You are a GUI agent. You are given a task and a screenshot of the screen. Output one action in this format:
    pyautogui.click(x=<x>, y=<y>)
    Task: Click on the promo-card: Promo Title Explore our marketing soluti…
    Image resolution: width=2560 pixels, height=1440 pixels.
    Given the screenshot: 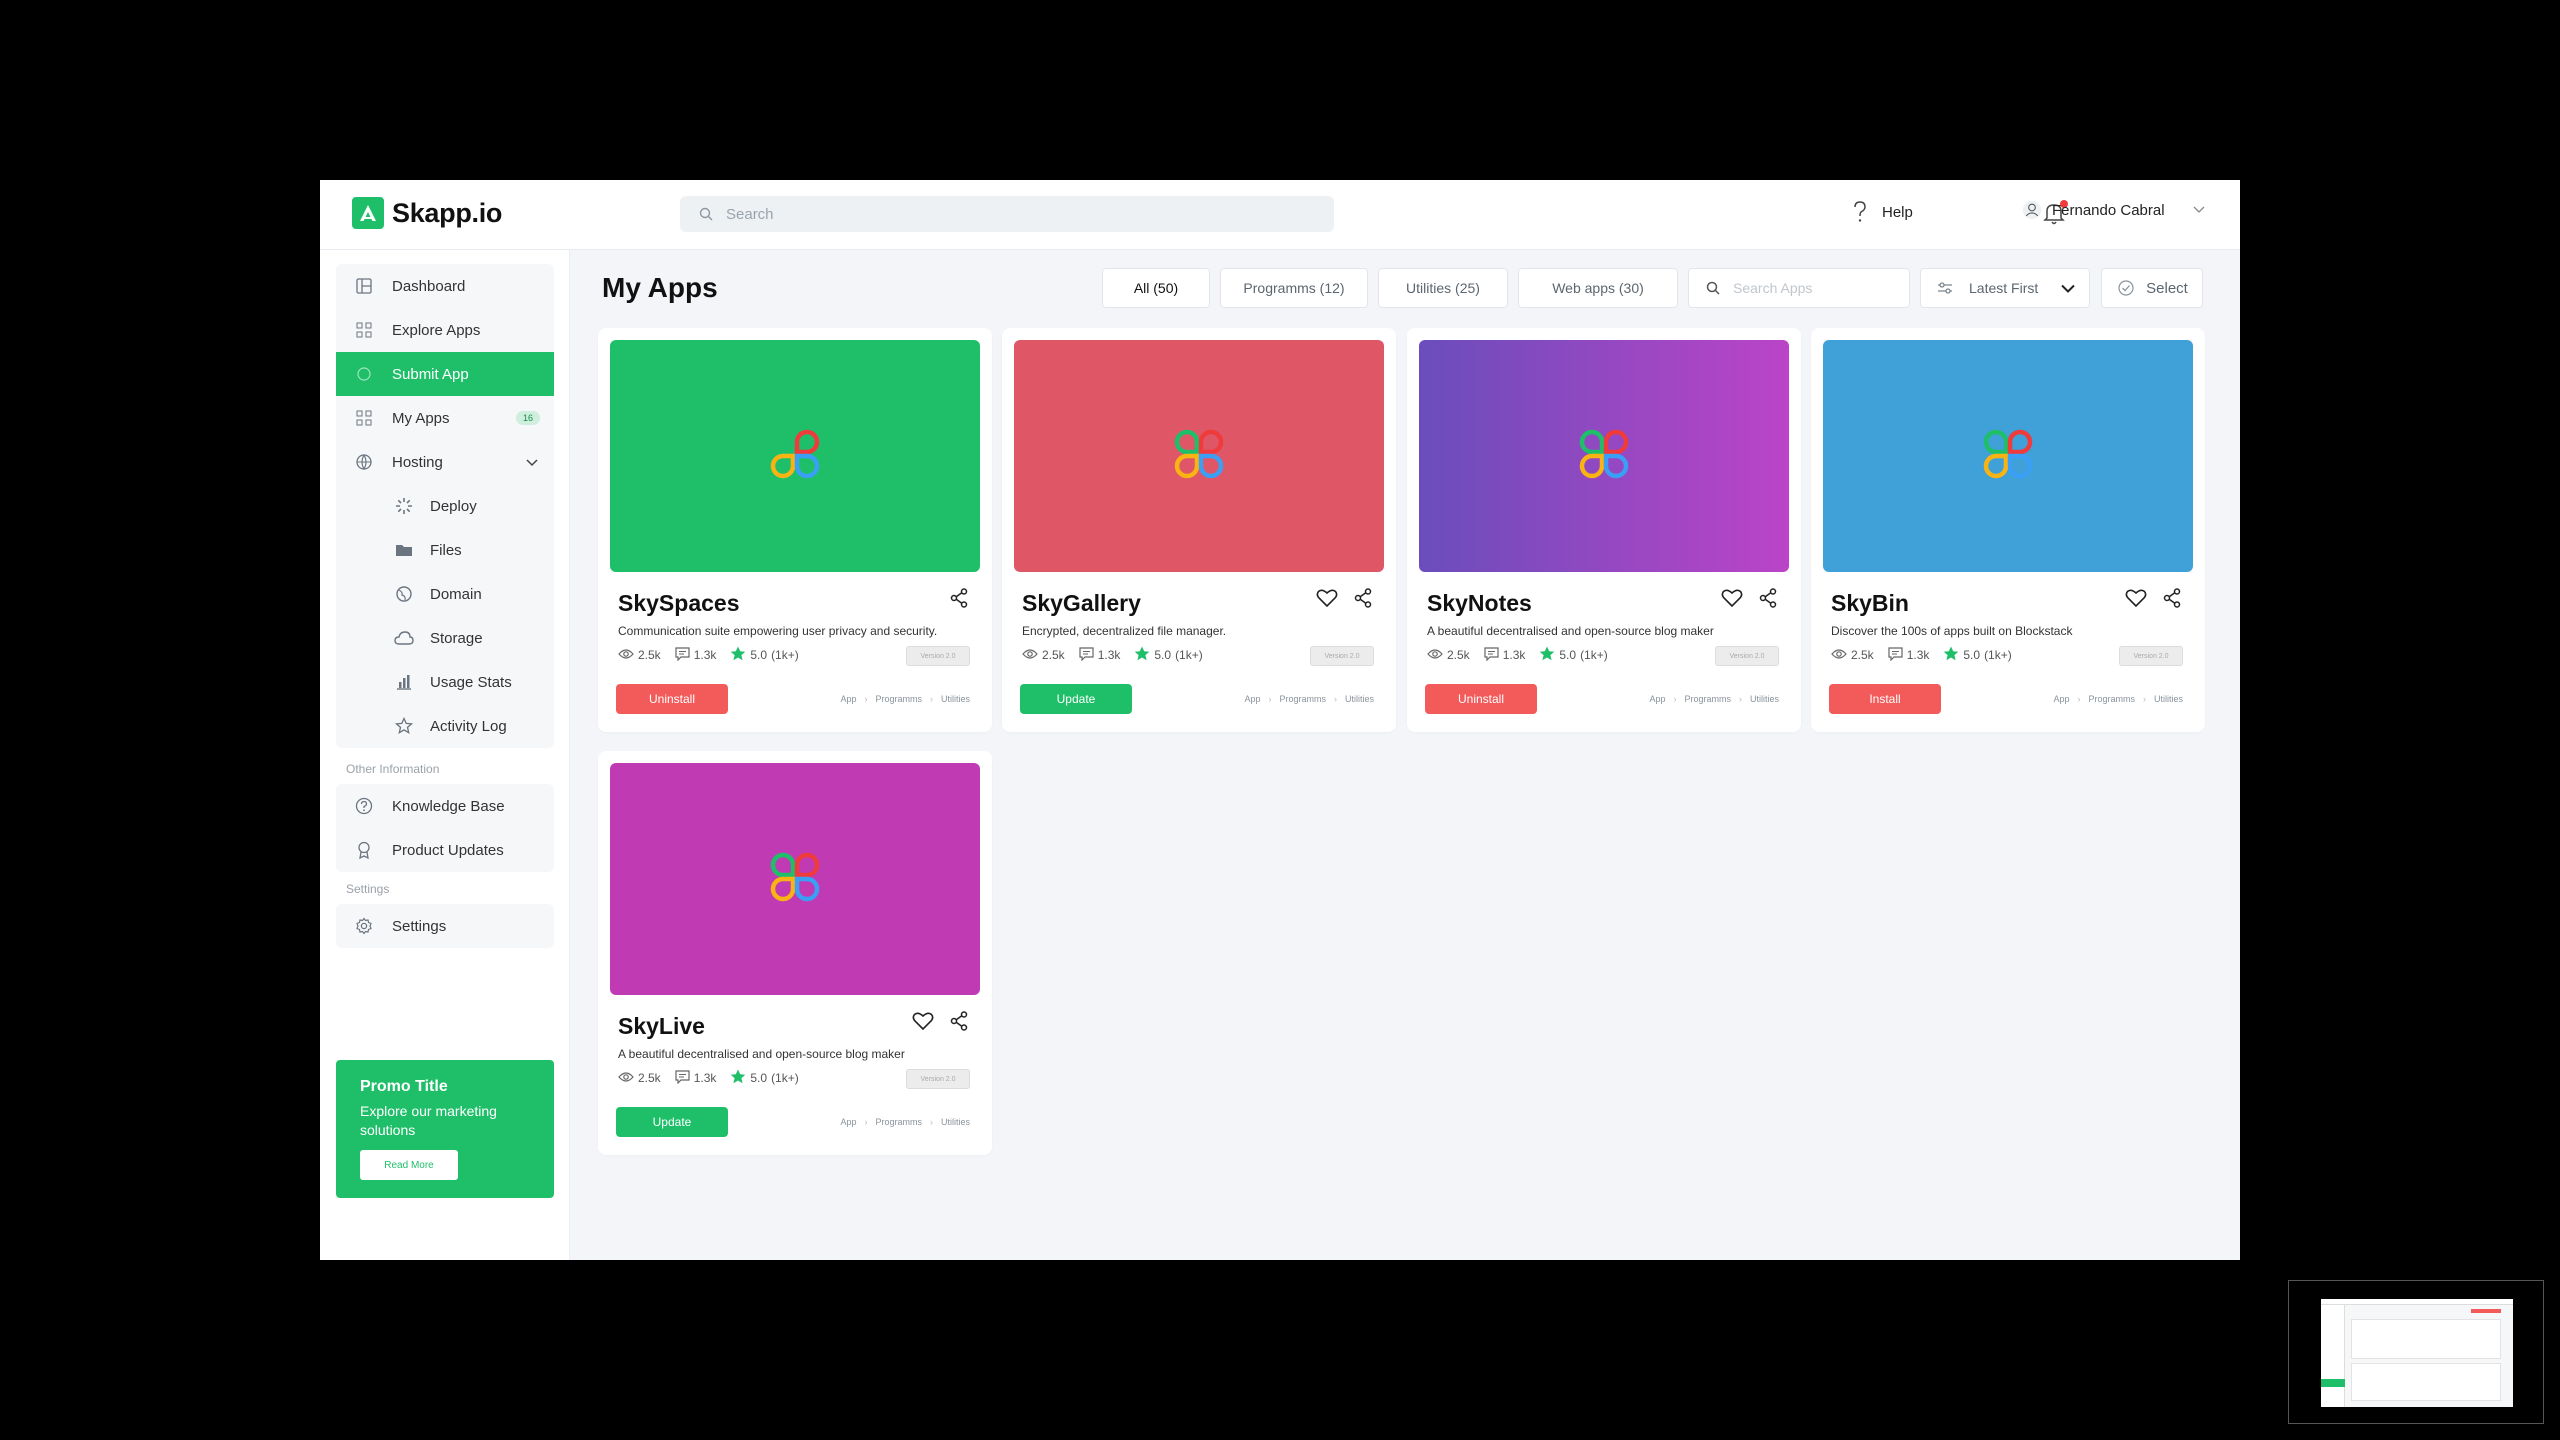 What is the action you would take?
    pyautogui.click(x=445, y=1129)
    